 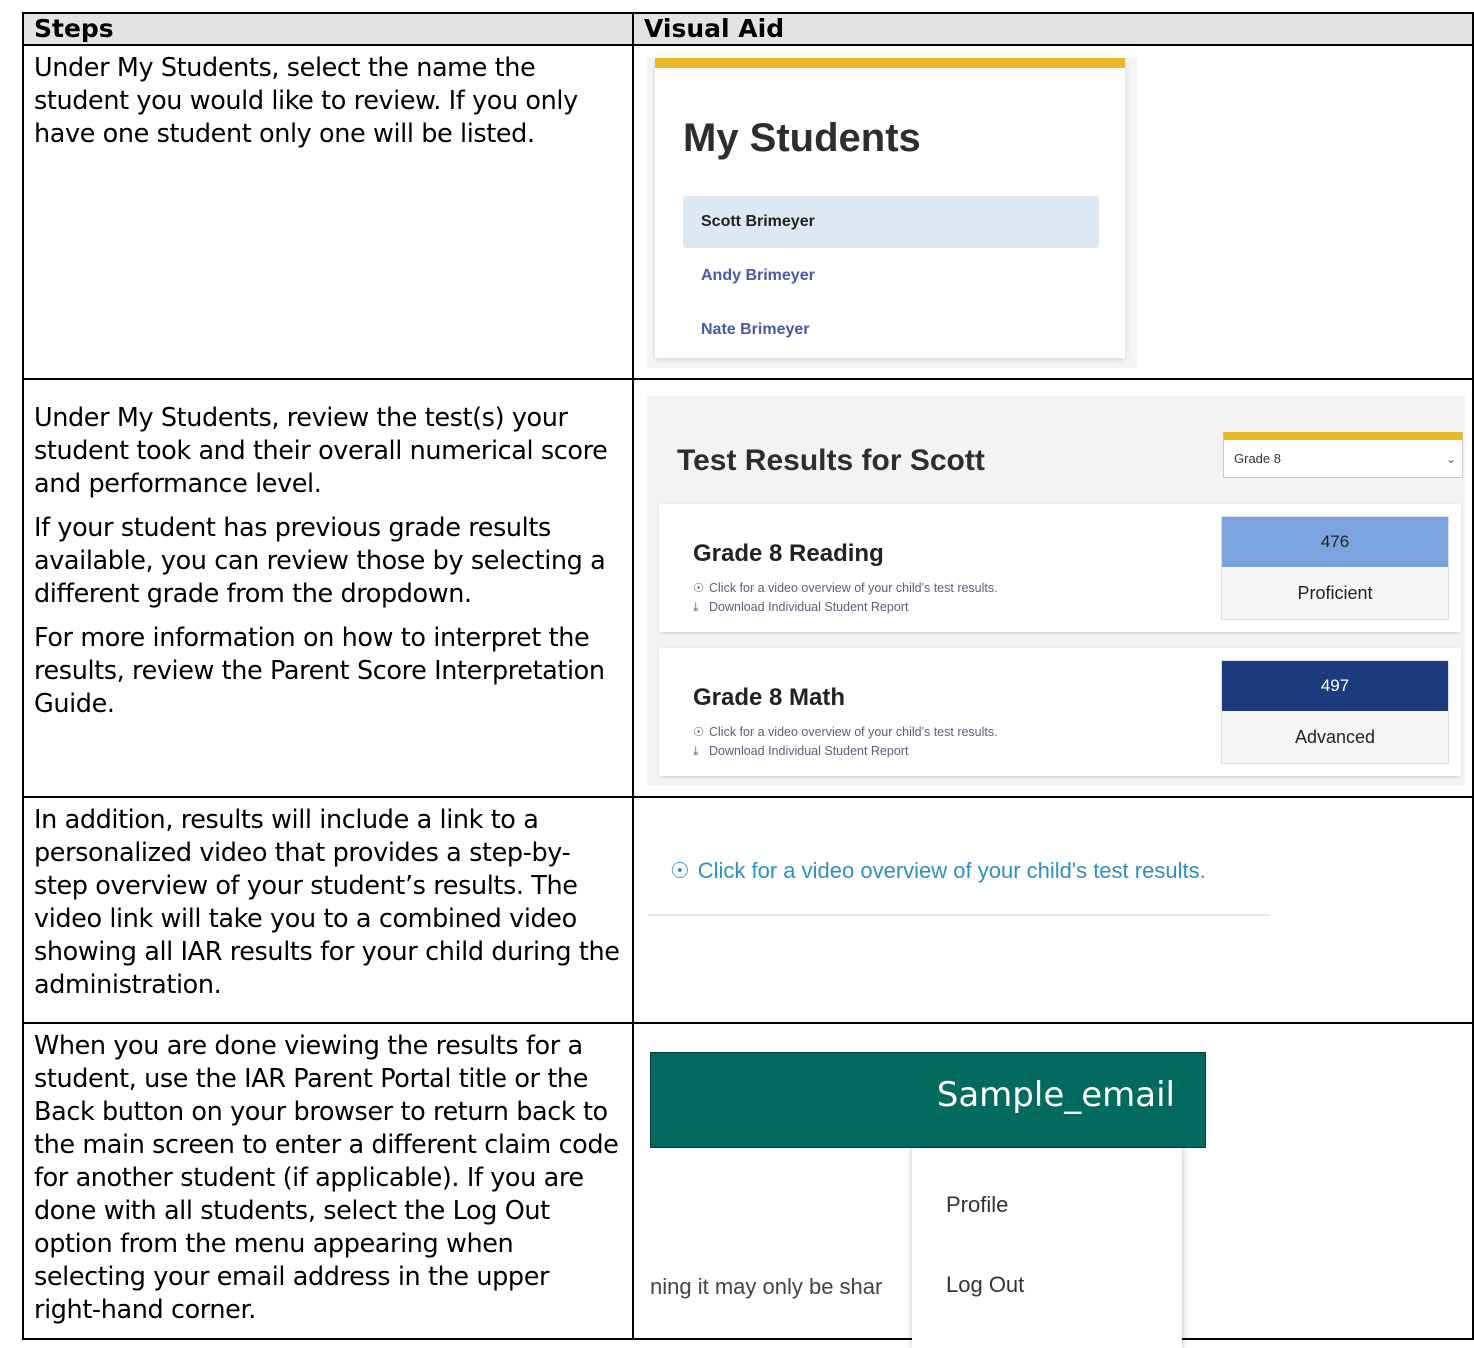 What do you see at coordinates (1056, 1095) in the screenshot?
I see `email-address: Sample_email` at bounding box center [1056, 1095].